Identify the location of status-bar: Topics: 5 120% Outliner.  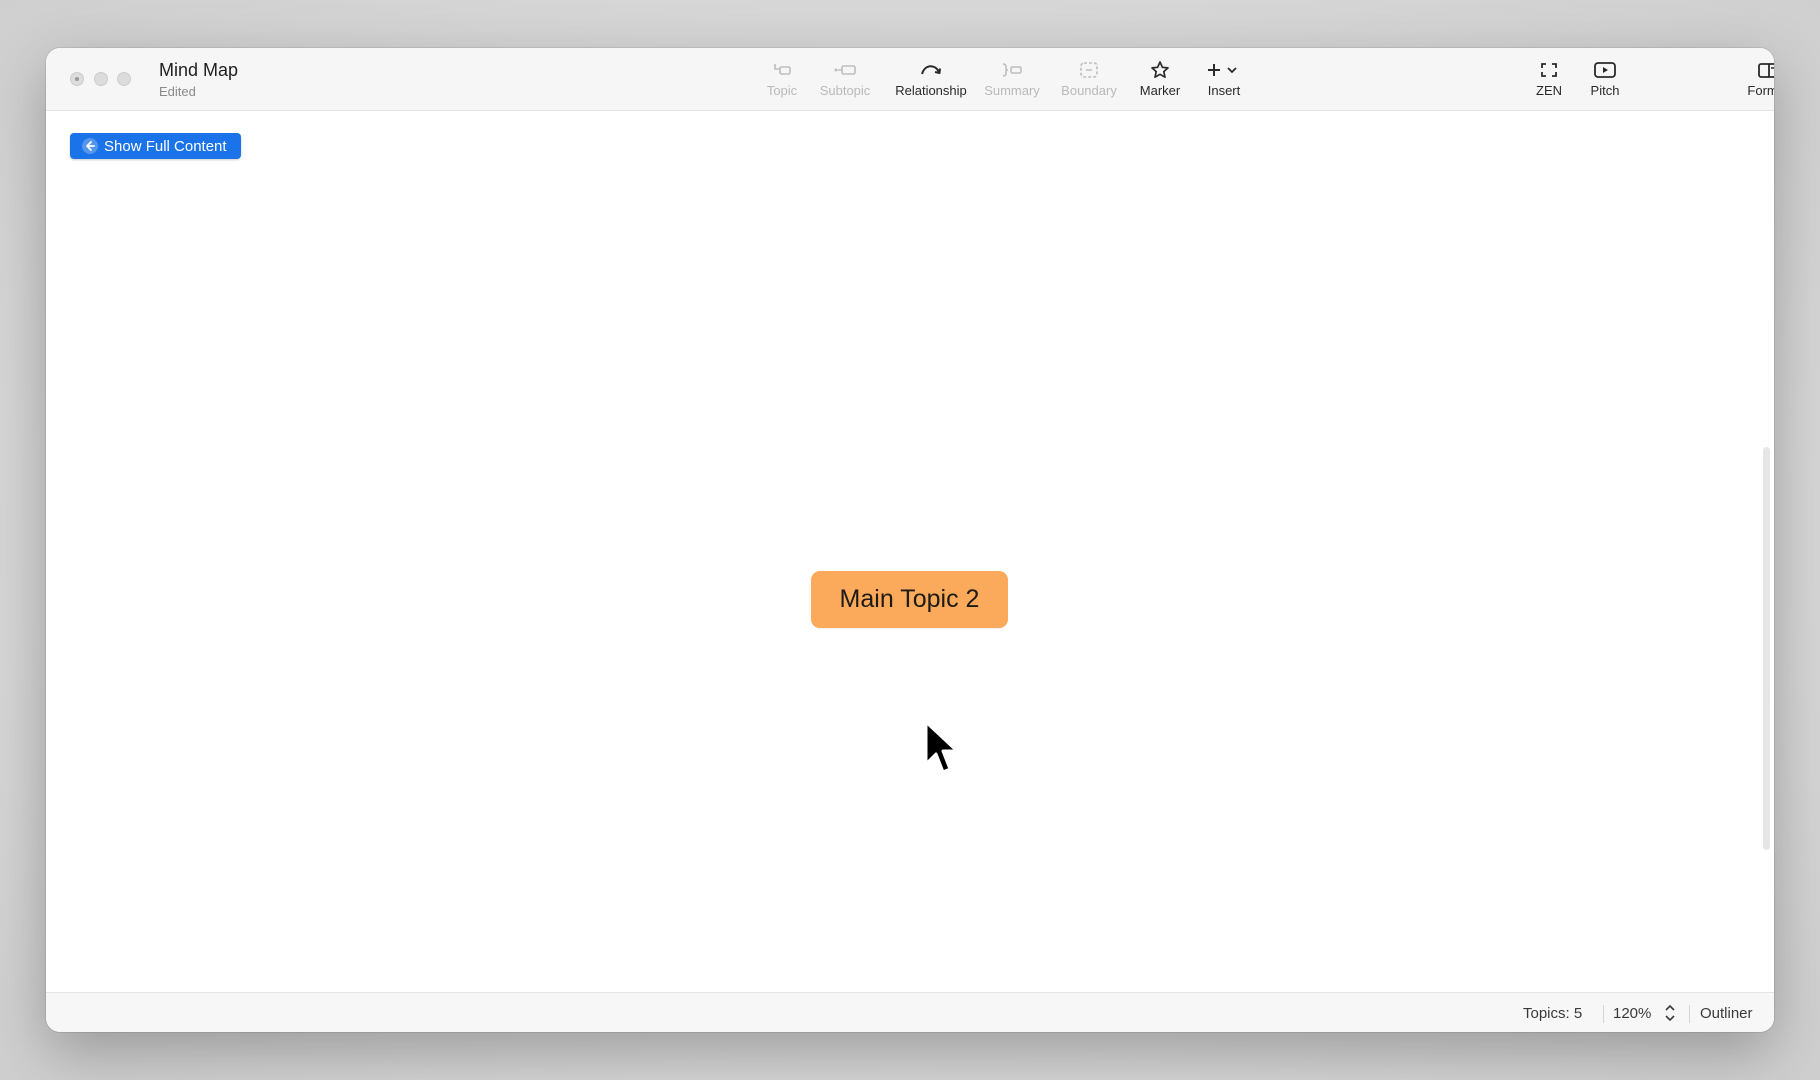
(910, 1012).